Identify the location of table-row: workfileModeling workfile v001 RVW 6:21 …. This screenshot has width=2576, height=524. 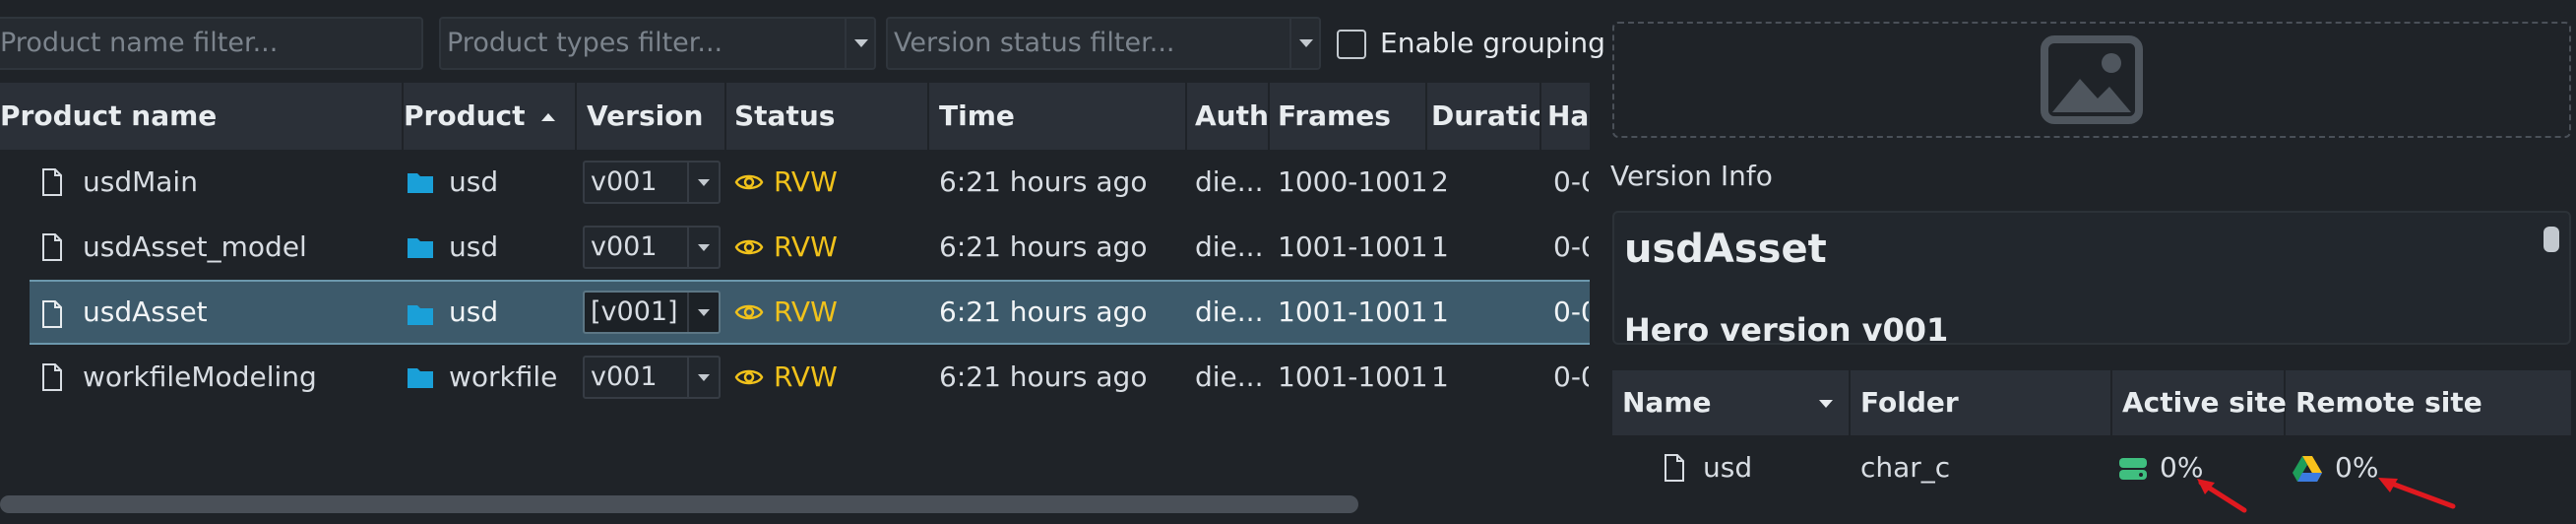
(795, 377).